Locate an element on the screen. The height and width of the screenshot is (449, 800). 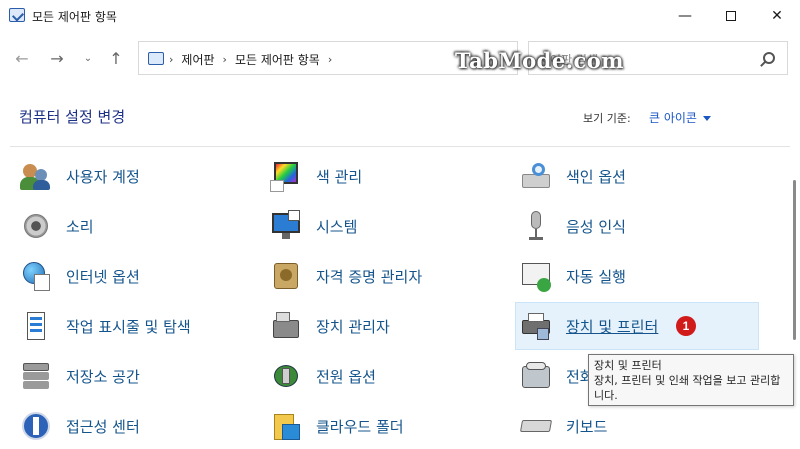
item-label: 작업 표시줄 및 탐색 is located at coordinates (128, 326).